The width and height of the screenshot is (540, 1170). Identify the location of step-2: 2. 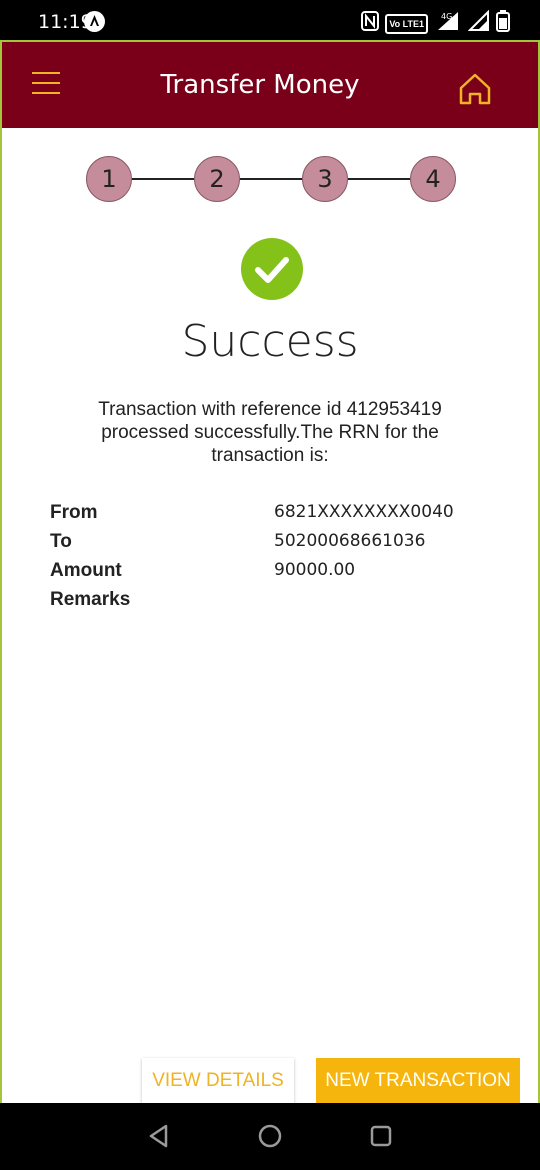
(217, 179).